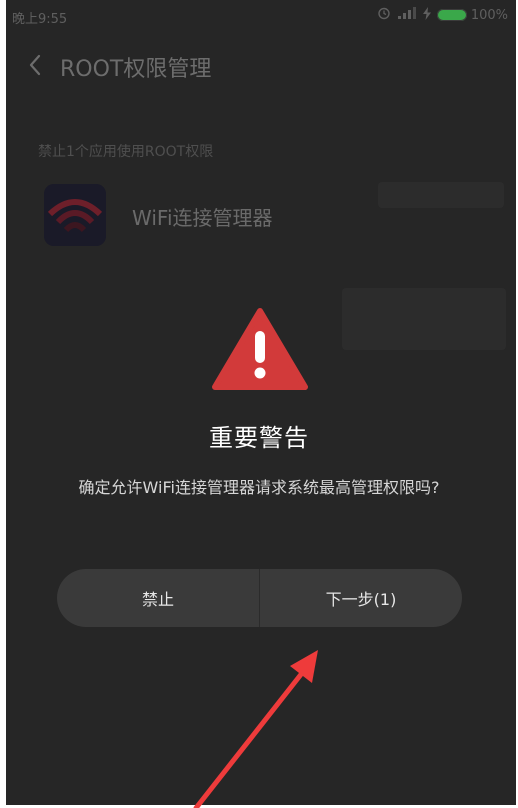  I want to click on status-time: 晚上9:55, so click(40, 19).